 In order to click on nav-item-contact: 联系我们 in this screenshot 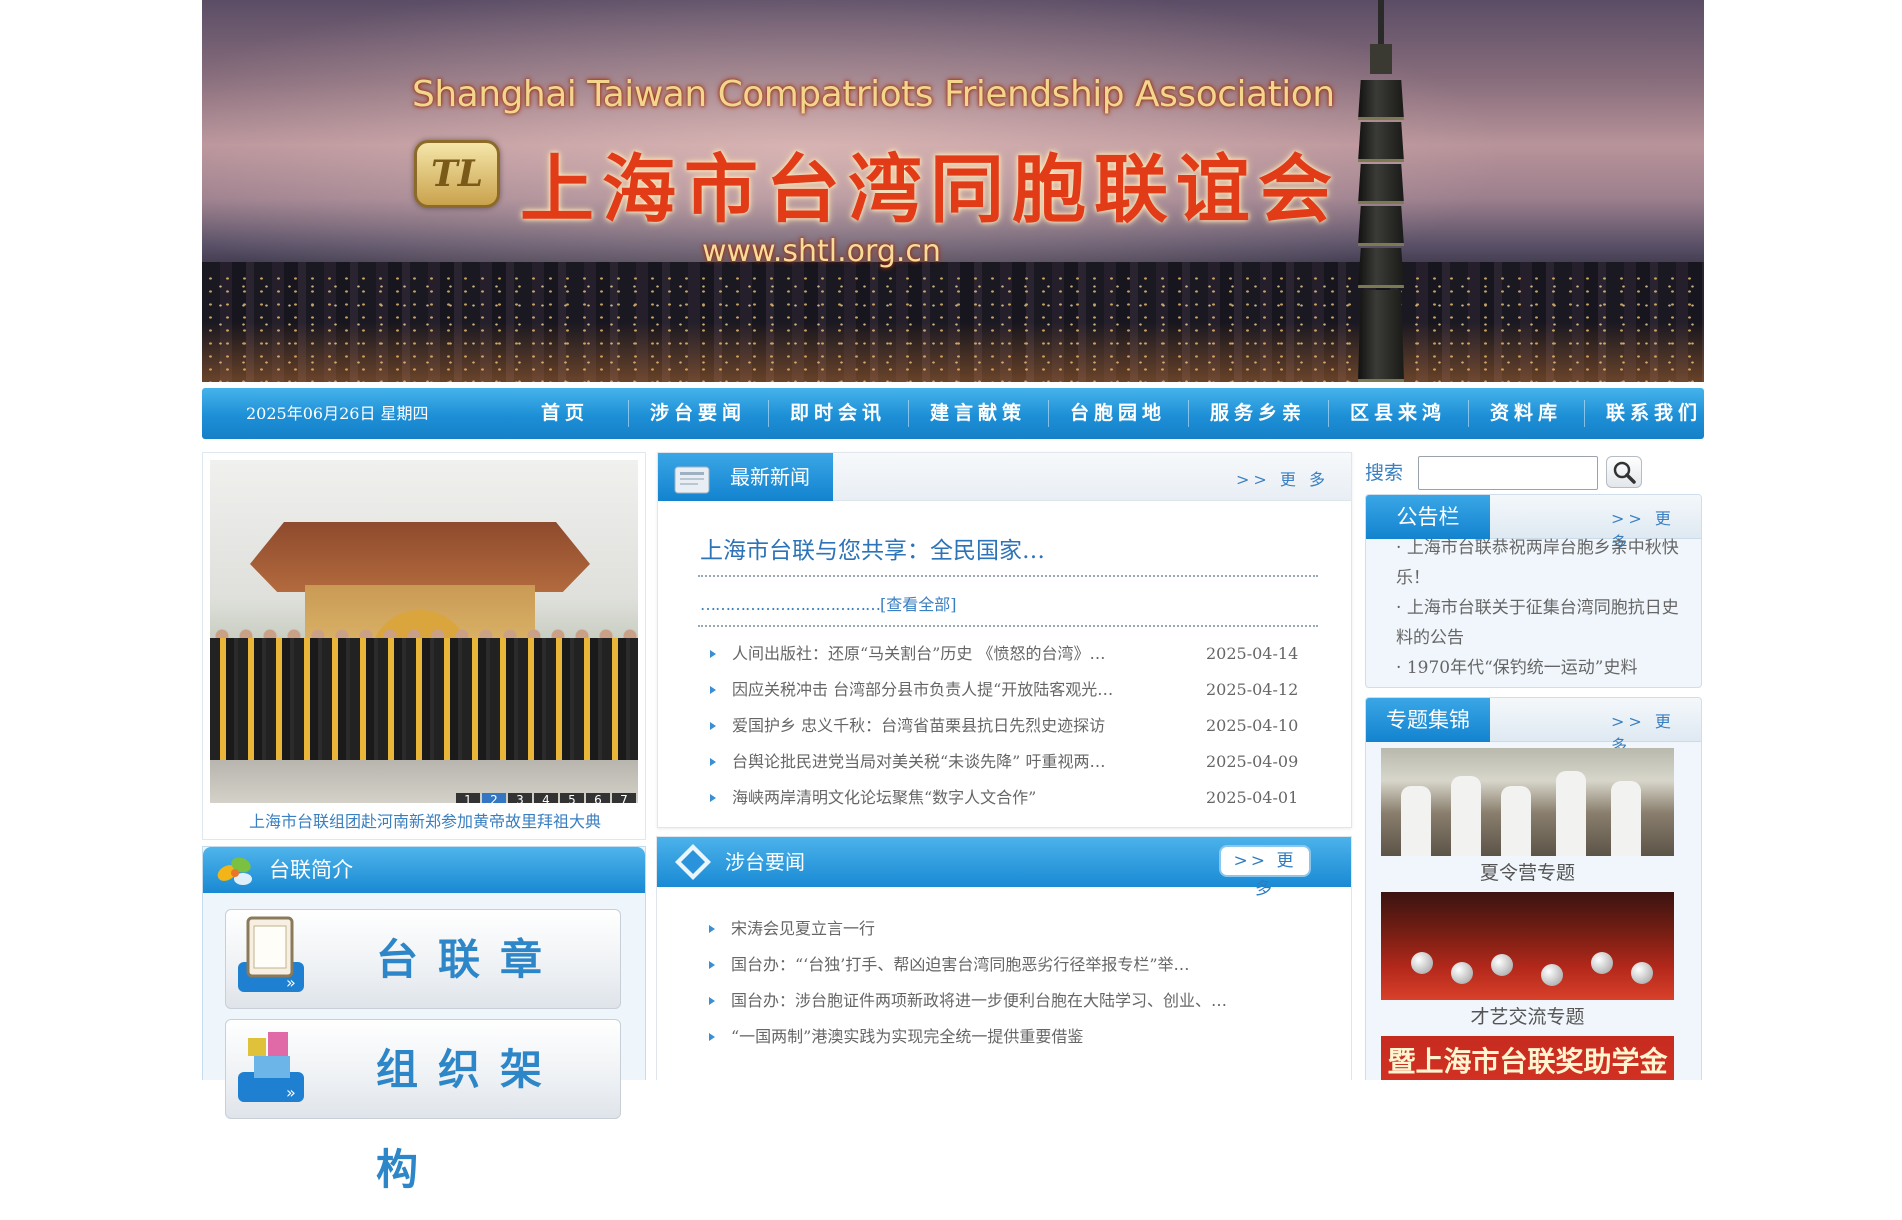, I will do `click(1654, 413)`.